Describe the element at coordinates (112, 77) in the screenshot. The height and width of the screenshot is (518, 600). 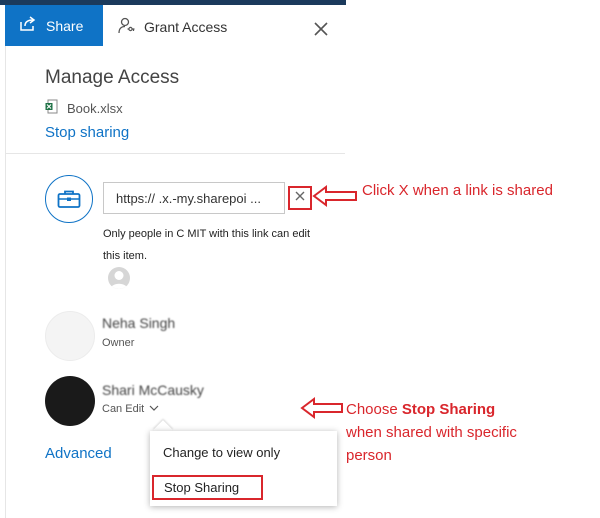
I see `page-title: Manage Access` at that location.